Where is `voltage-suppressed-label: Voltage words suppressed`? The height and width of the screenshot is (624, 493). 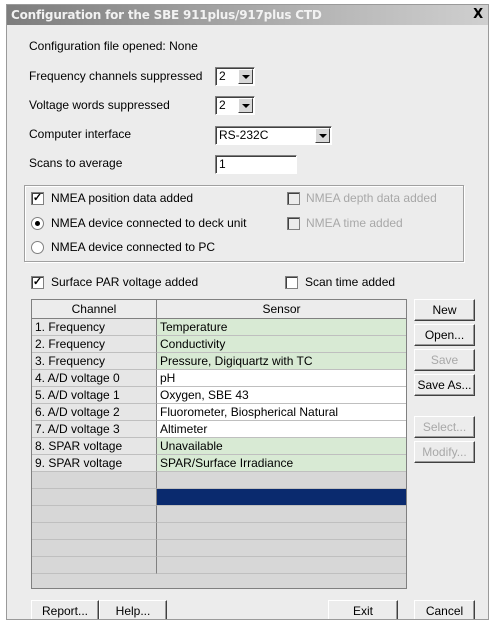 voltage-suppressed-label: Voltage words suppressed is located at coordinates (99, 105).